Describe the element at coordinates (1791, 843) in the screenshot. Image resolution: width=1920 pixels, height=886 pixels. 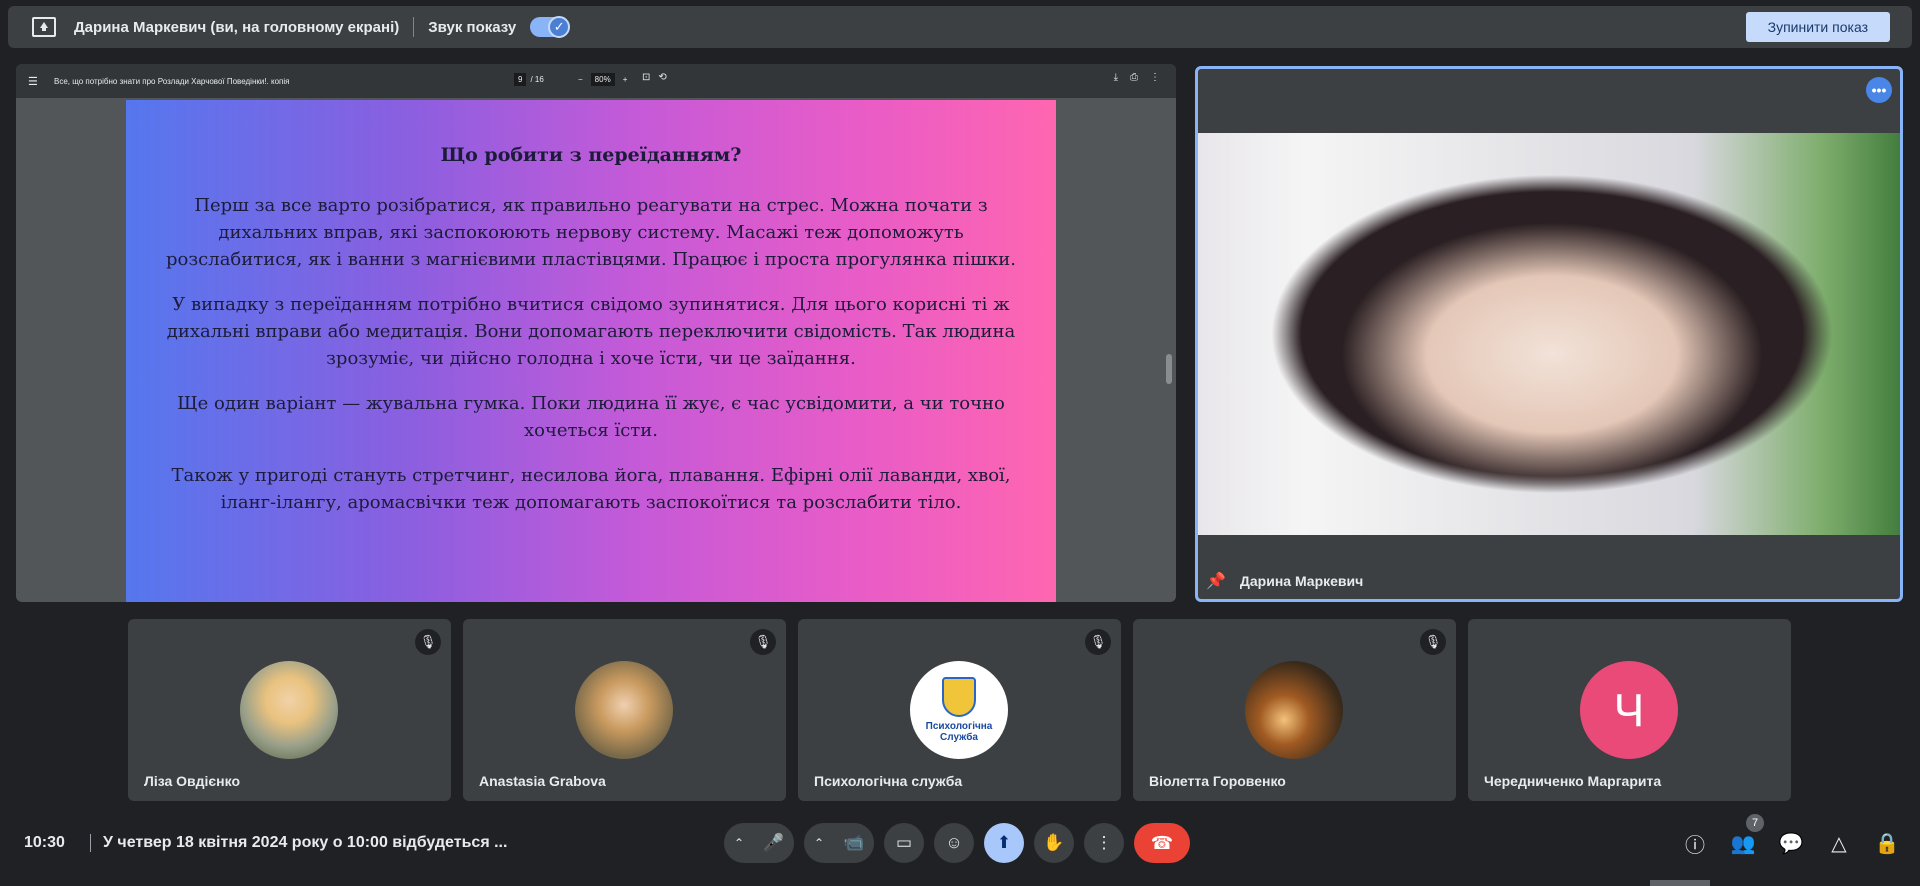
I see `chat-icon: 💬` at that location.